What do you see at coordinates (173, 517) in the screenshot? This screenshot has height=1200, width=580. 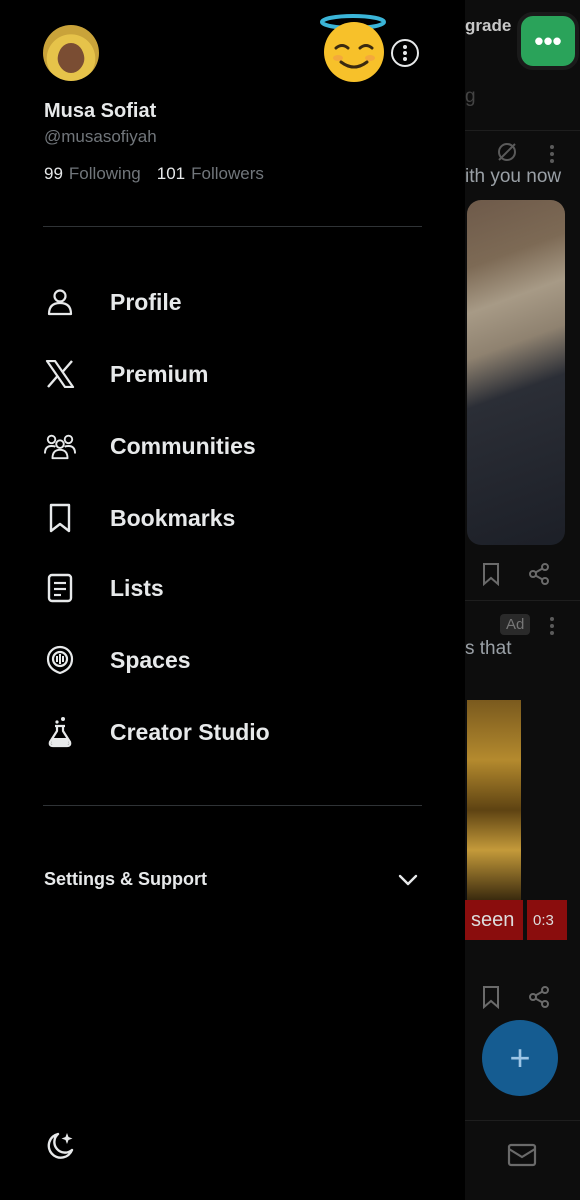 I see `menu-item-label: Bookmarks` at bounding box center [173, 517].